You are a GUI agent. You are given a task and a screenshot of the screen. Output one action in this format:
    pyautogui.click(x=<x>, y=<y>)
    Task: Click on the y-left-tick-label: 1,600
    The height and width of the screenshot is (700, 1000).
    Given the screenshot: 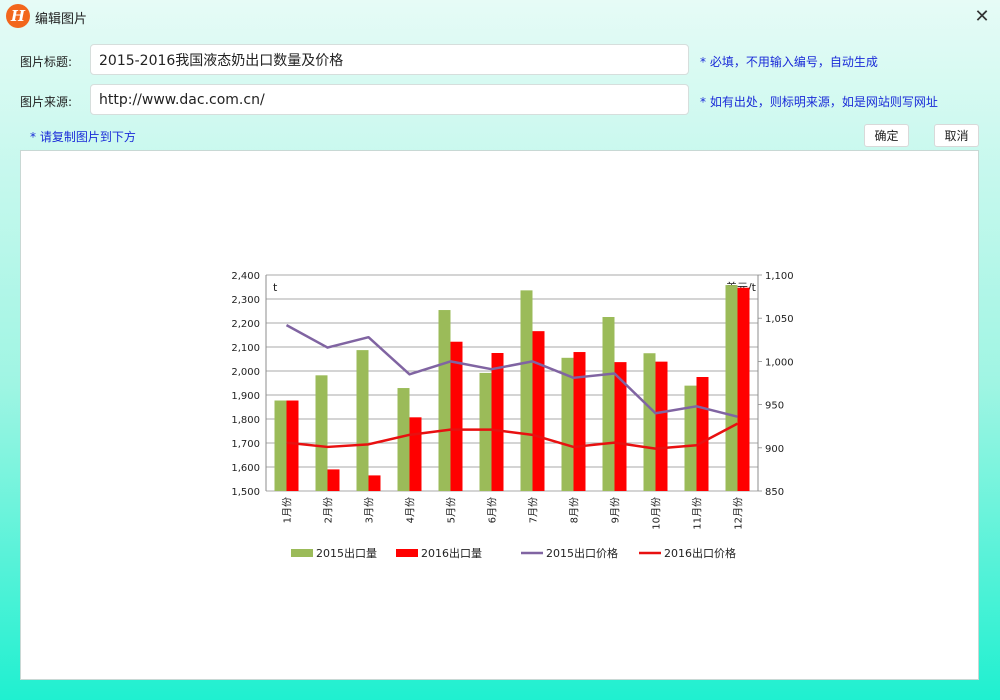 What is the action you would take?
    pyautogui.click(x=245, y=468)
    